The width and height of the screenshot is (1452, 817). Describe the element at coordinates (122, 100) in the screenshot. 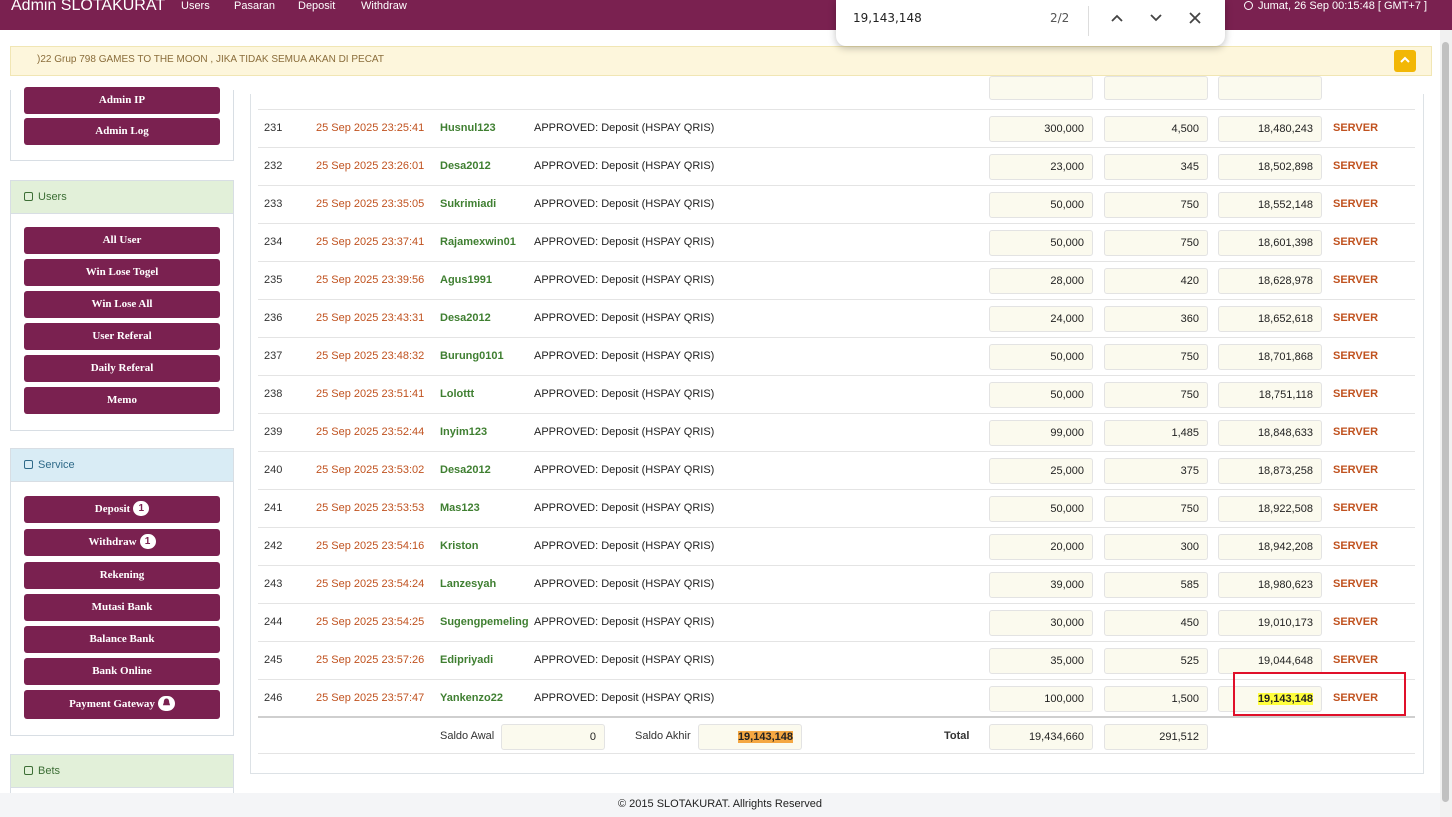

I see `menu-admin-ip: Admin IP` at that location.